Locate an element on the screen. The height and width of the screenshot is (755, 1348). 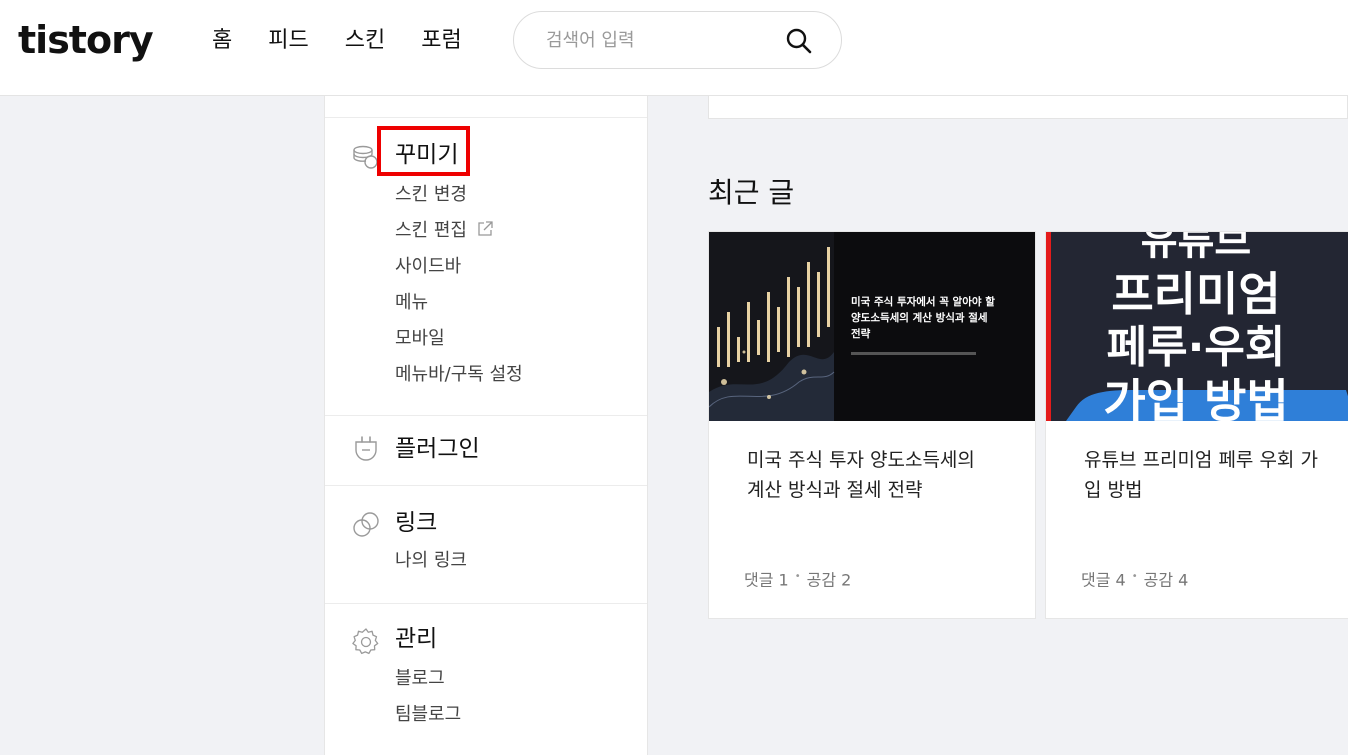
post-thumbnail: 미국 주식 투자에서 꼭 알아야 할 양도소득세의 계산 방식과 절세 전략 is located at coordinates (872, 326).